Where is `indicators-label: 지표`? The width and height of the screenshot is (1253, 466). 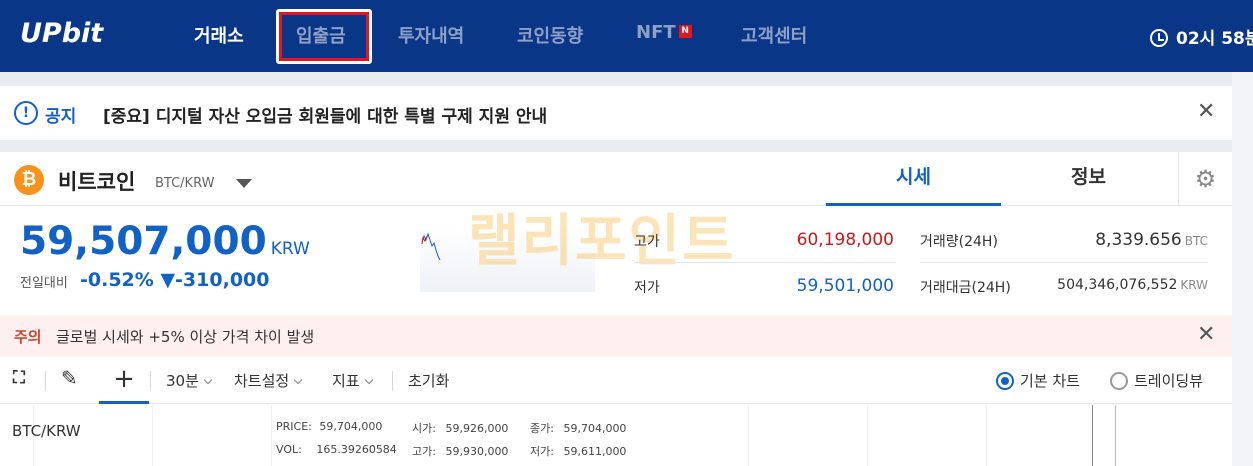
indicators-label: 지표 is located at coordinates (346, 381).